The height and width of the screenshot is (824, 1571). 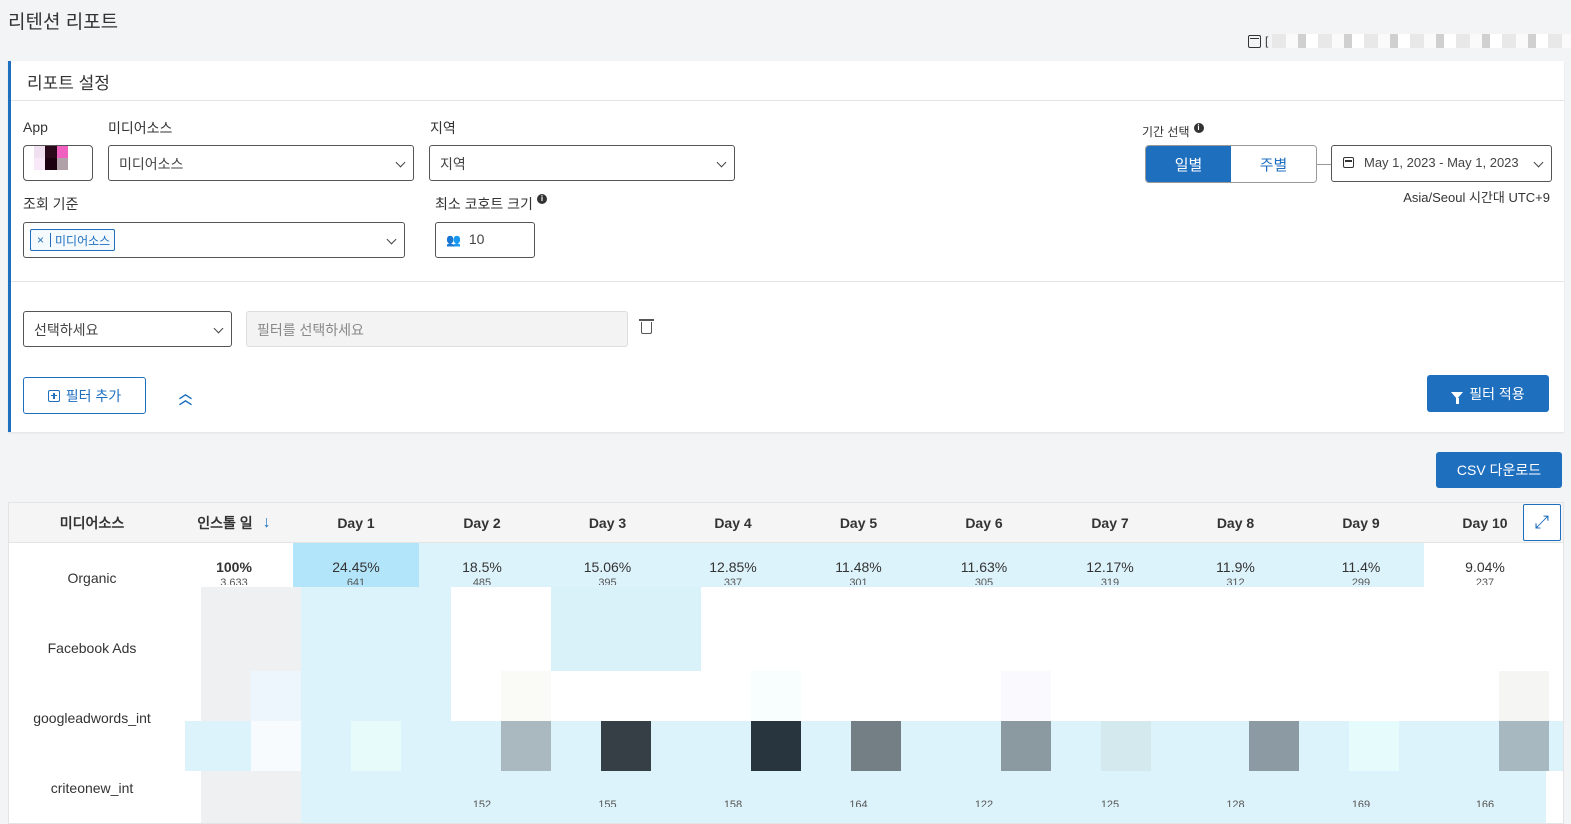 I want to click on page-title: 리텐션 리포트, so click(x=63, y=22).